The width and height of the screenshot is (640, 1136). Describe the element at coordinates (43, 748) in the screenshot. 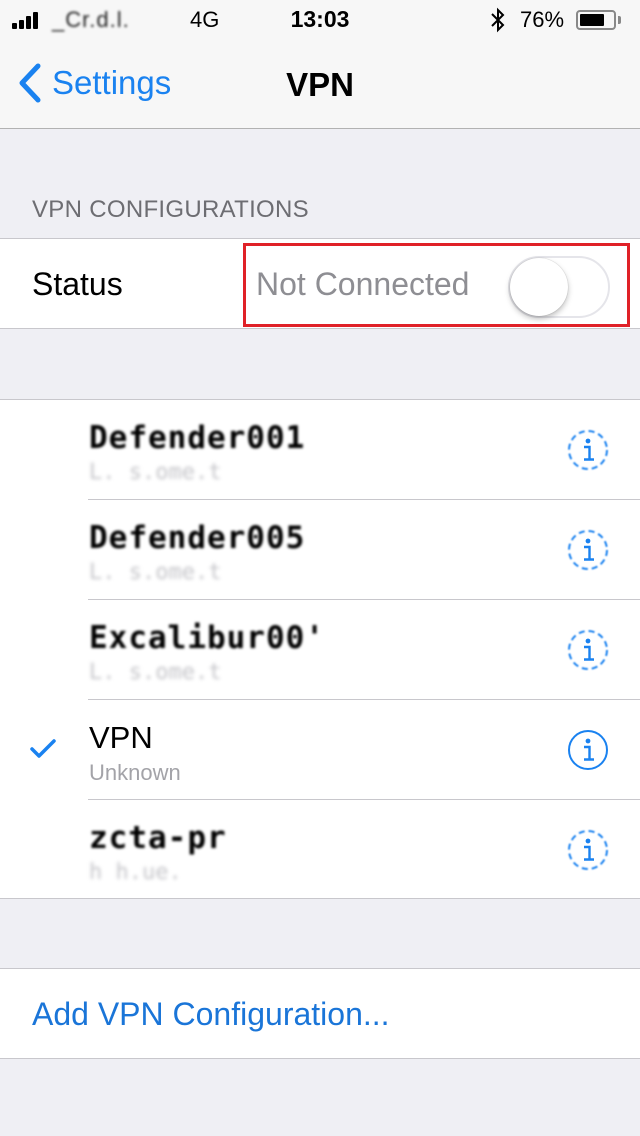

I see `checkmark-icon` at that location.